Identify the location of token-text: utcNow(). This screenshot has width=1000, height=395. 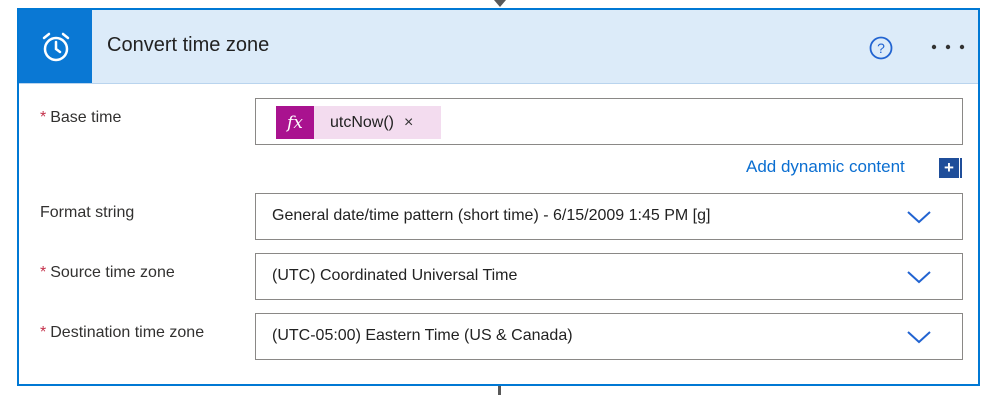
(362, 122).